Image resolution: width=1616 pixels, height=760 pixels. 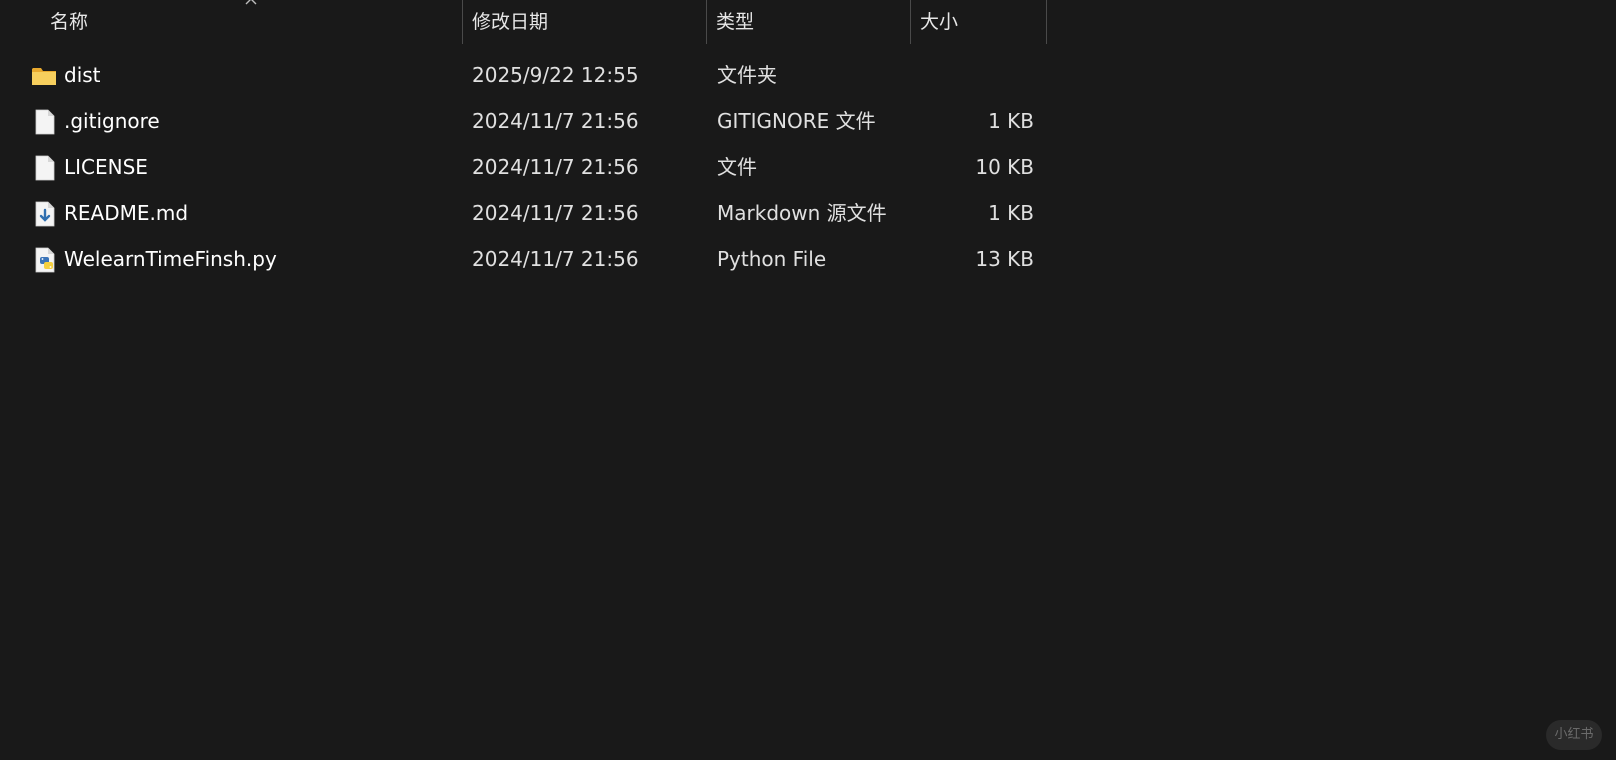 I want to click on file-row: LICENSE 2024/11/7 21:56 文件 10 KB, so click(x=523, y=167).